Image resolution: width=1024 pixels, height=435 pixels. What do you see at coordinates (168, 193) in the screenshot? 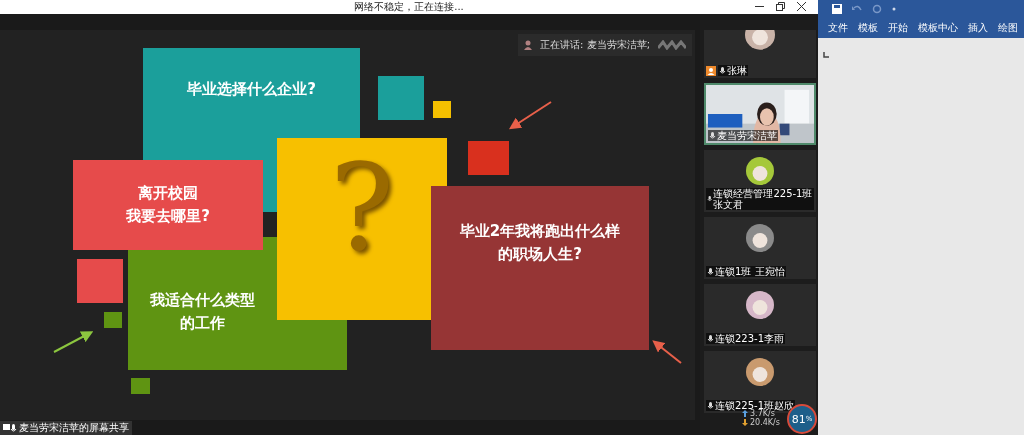
I see `card-text-line: 离开校园` at bounding box center [168, 193].